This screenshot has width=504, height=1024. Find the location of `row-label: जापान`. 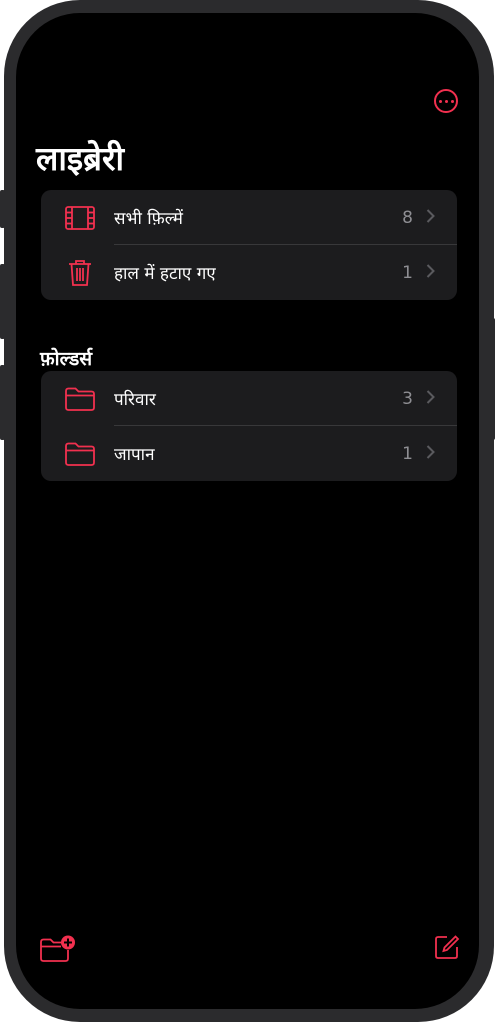

row-label: जापान is located at coordinates (134, 455).